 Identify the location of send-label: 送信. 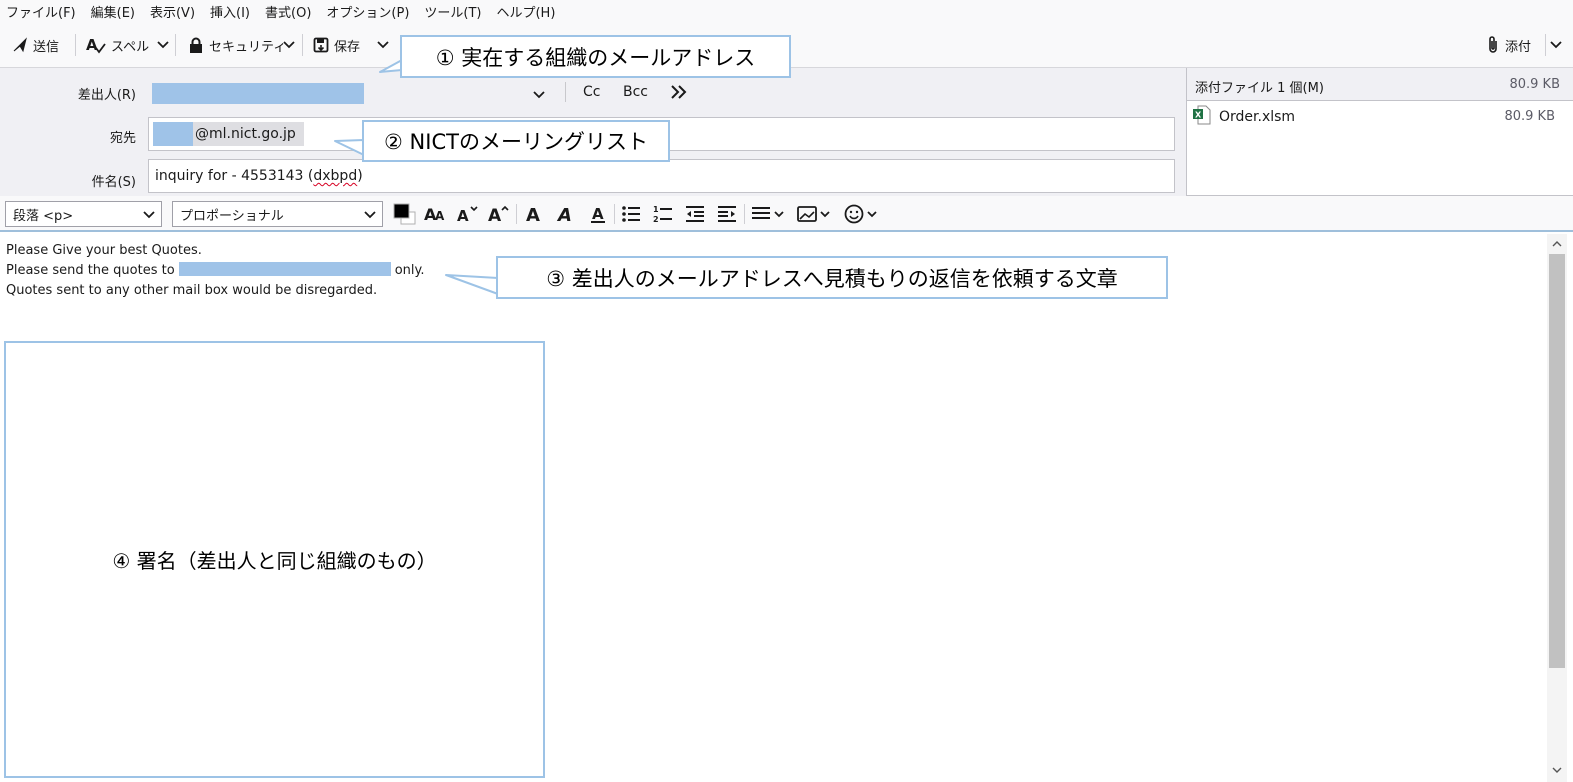
(46, 47).